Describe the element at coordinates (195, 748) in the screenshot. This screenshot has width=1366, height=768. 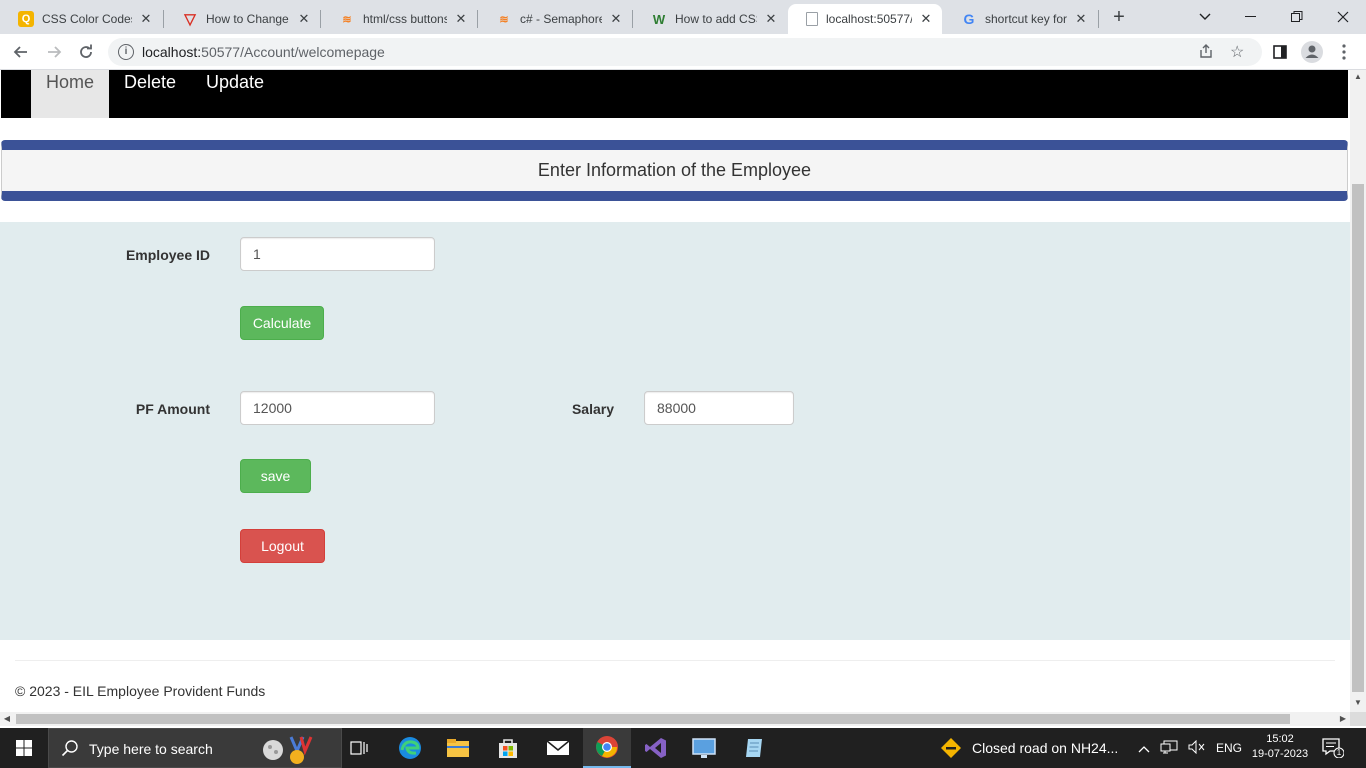
I see `taskbar-search-box: Type here to search` at that location.